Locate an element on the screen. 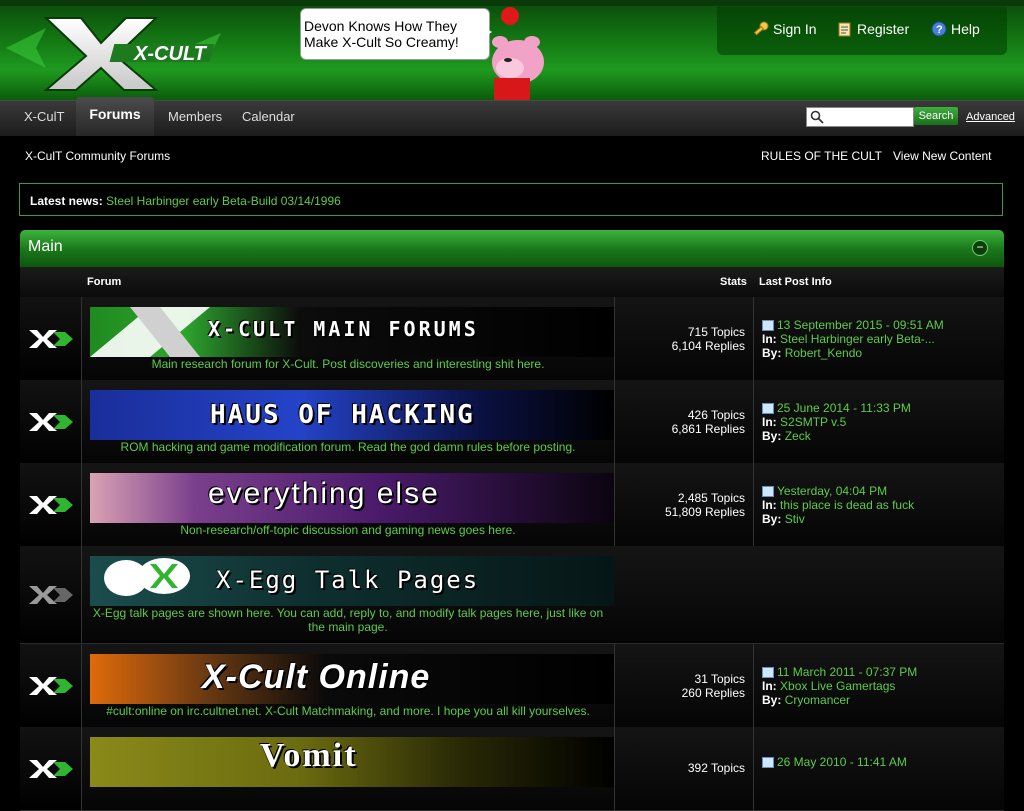 The image size is (1024, 811). category-title: Main is located at coordinates (45, 247).